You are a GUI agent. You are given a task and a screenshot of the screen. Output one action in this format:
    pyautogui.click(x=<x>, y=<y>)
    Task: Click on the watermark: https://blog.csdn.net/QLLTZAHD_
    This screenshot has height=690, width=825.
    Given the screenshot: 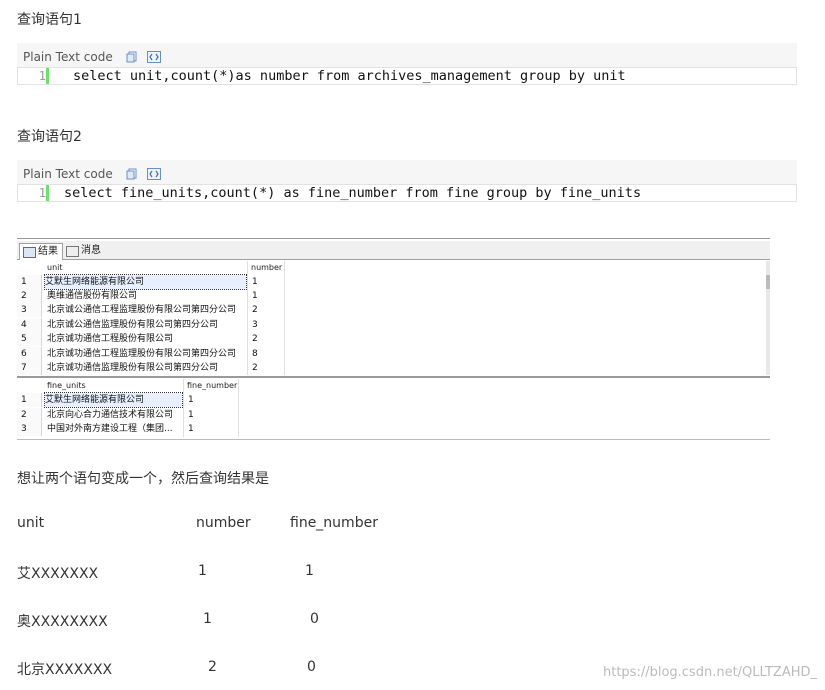 What is the action you would take?
    pyautogui.click(x=709, y=672)
    